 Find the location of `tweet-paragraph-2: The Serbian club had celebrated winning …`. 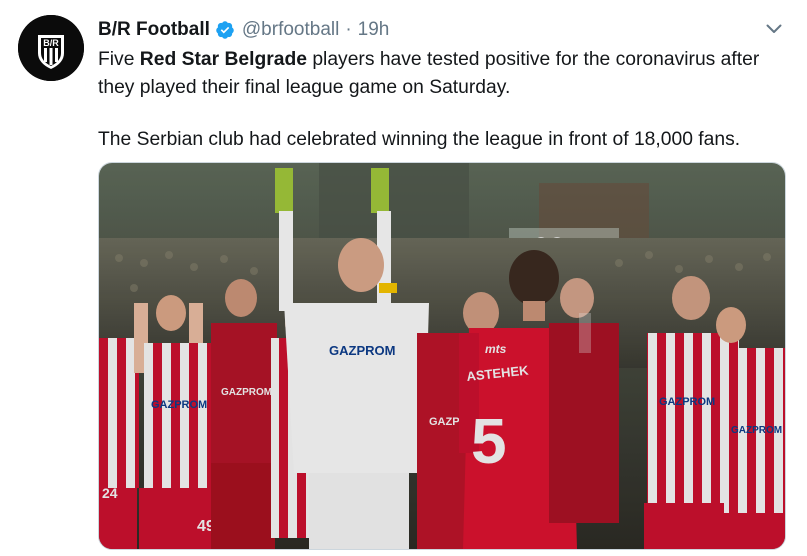

tweet-paragraph-2: The Serbian club had celebrated winning … is located at coordinates (419, 139).